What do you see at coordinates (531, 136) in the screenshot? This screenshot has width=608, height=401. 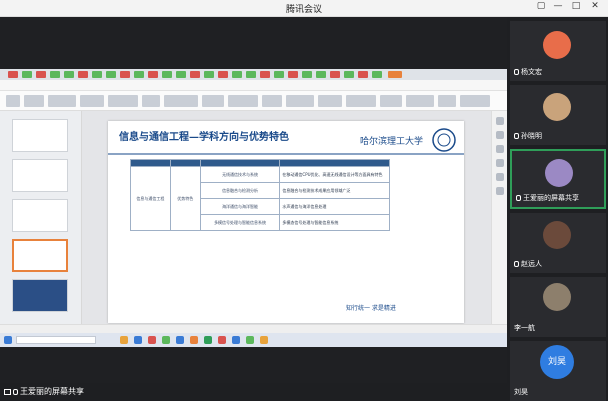 I see `participant-name: 孙晓明` at bounding box center [531, 136].